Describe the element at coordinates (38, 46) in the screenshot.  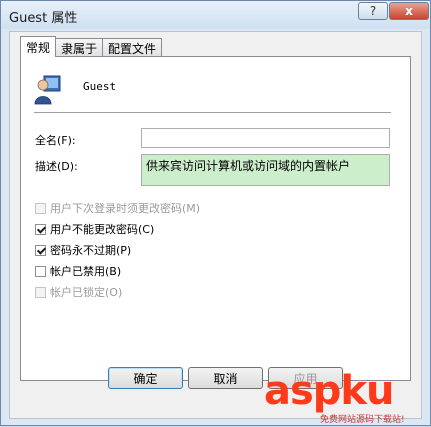
I see `tab-general: 常规` at that location.